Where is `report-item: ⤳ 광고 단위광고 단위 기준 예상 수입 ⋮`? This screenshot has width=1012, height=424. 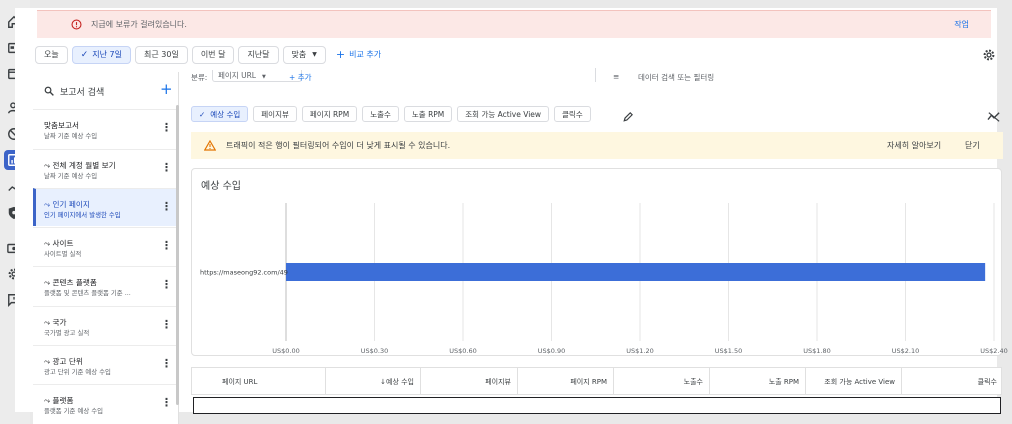
report-item: ⤳ 광고 단위광고 단위 기준 예상 수입 ⋮ is located at coordinates (106, 364).